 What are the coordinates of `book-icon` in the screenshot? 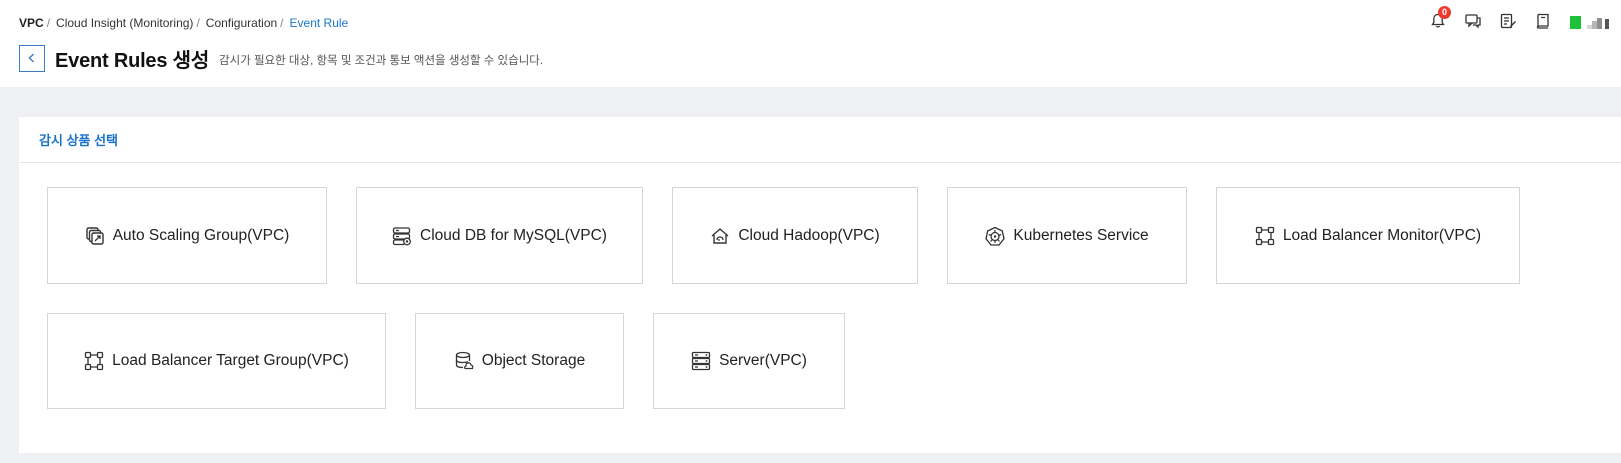 It's located at (1543, 21).